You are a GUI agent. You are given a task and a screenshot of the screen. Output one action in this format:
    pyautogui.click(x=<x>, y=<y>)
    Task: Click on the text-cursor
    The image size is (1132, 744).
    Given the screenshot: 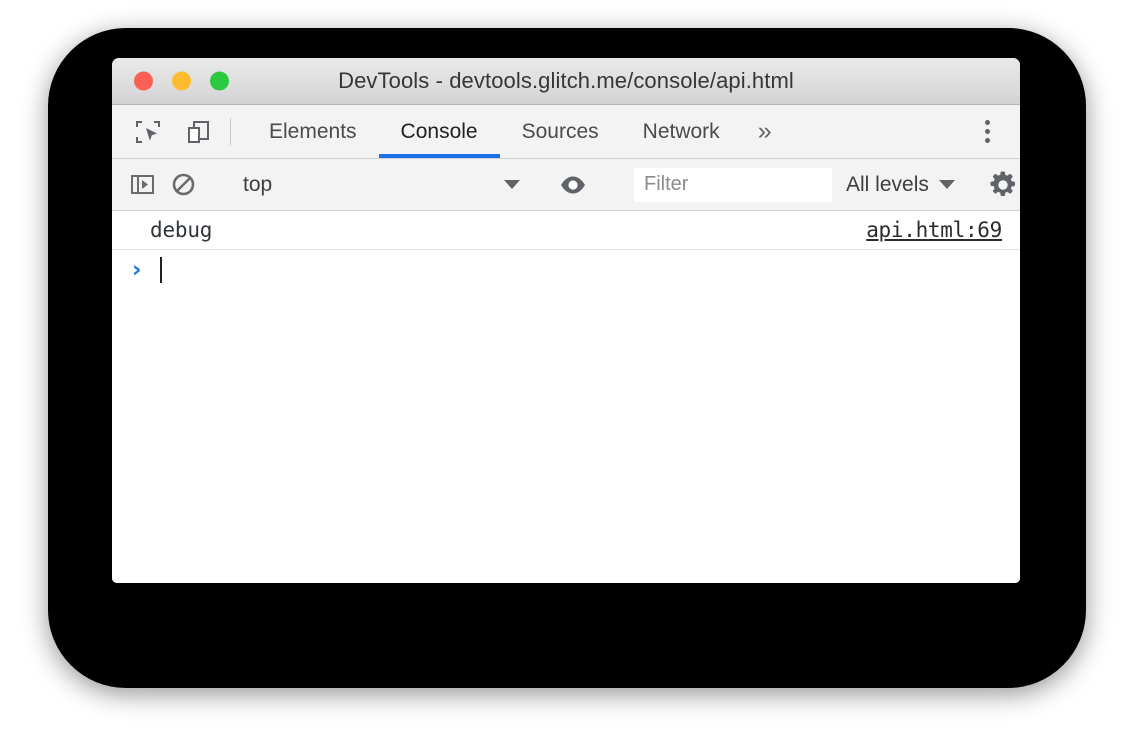 What is the action you would take?
    pyautogui.click(x=161, y=270)
    